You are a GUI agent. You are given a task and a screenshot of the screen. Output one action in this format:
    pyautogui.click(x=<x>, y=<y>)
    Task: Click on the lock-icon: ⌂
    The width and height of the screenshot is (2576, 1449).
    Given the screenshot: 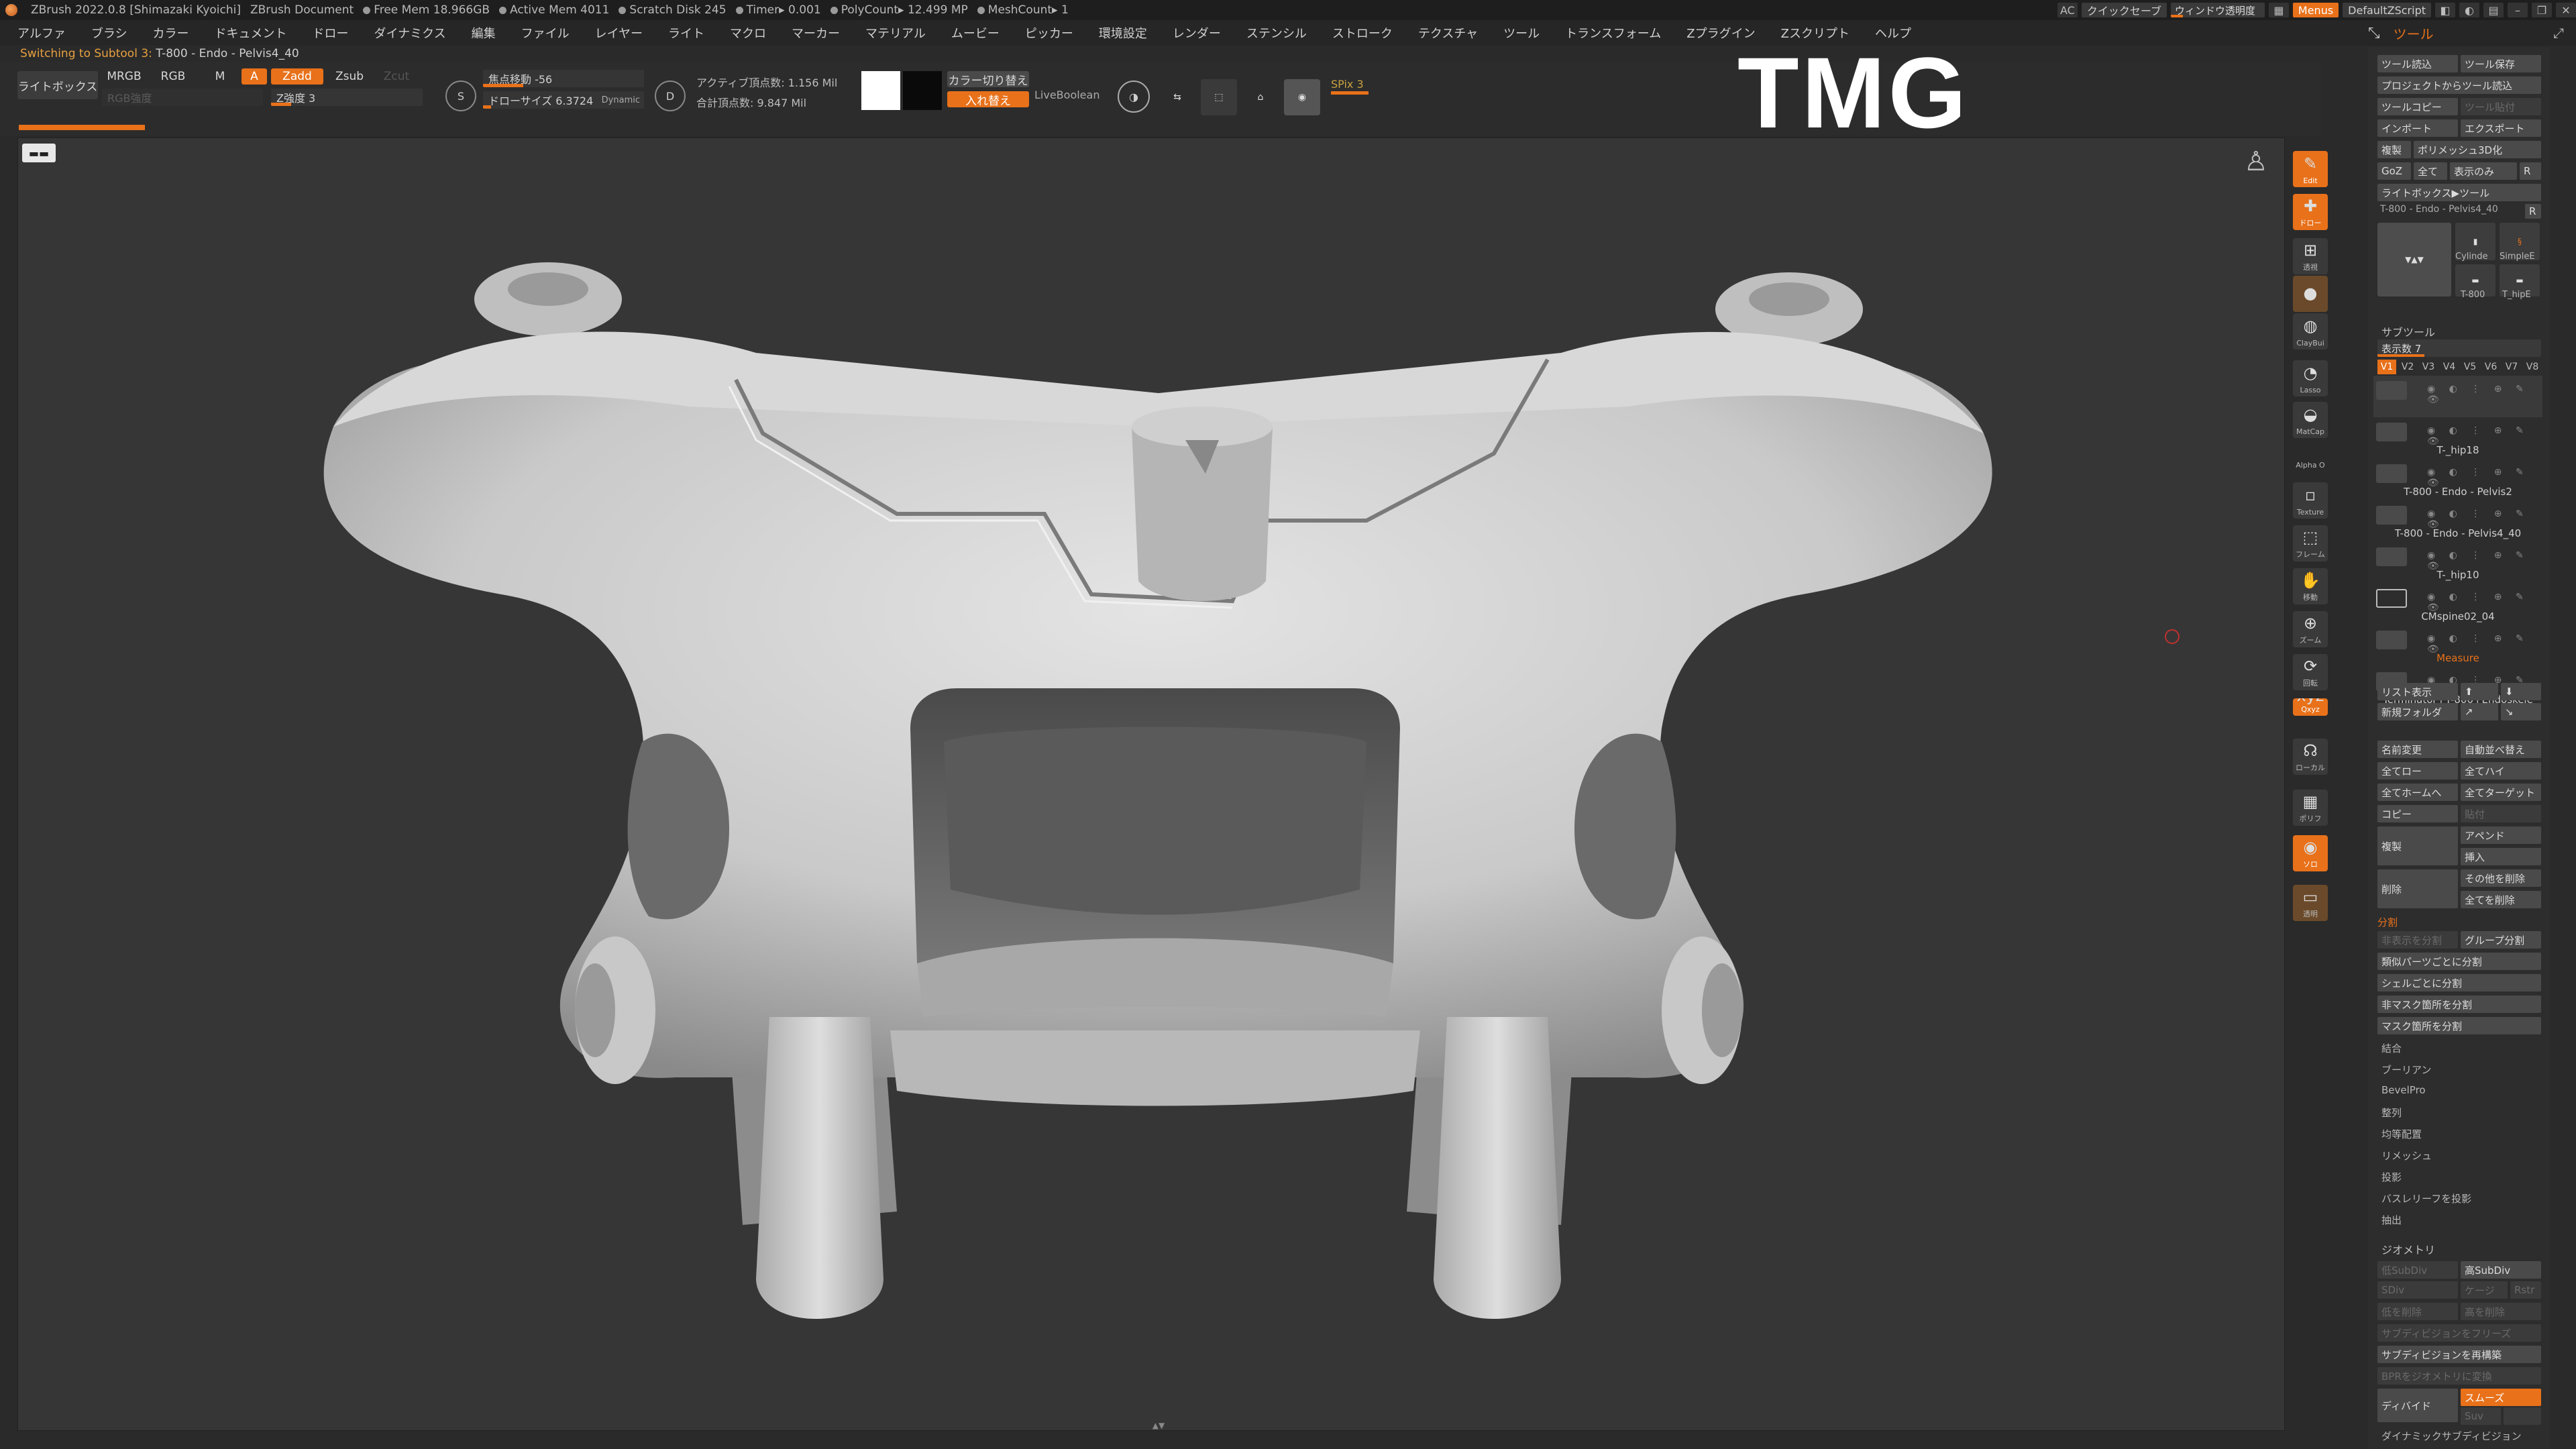 What is the action you would take?
    pyautogui.click(x=1260, y=97)
    